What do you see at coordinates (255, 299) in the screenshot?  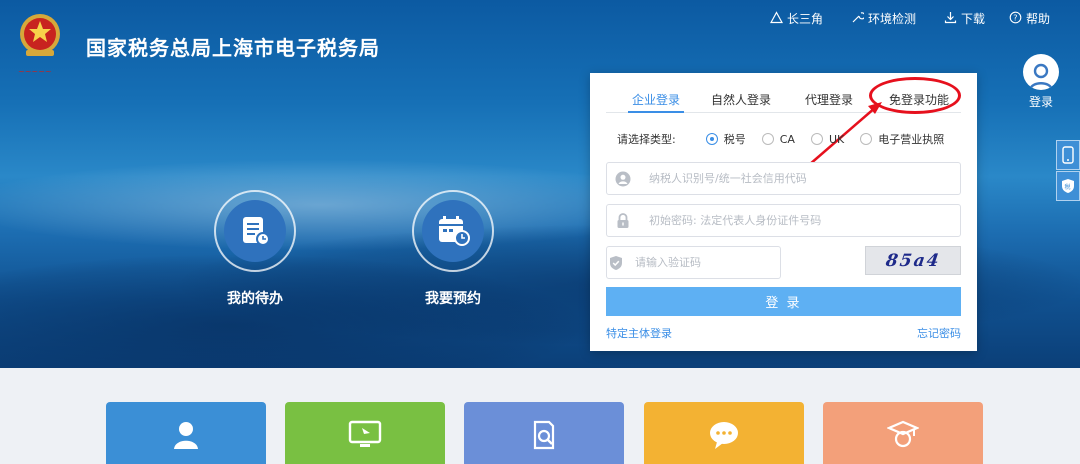 I see `feature-label: 我的待办` at bounding box center [255, 299].